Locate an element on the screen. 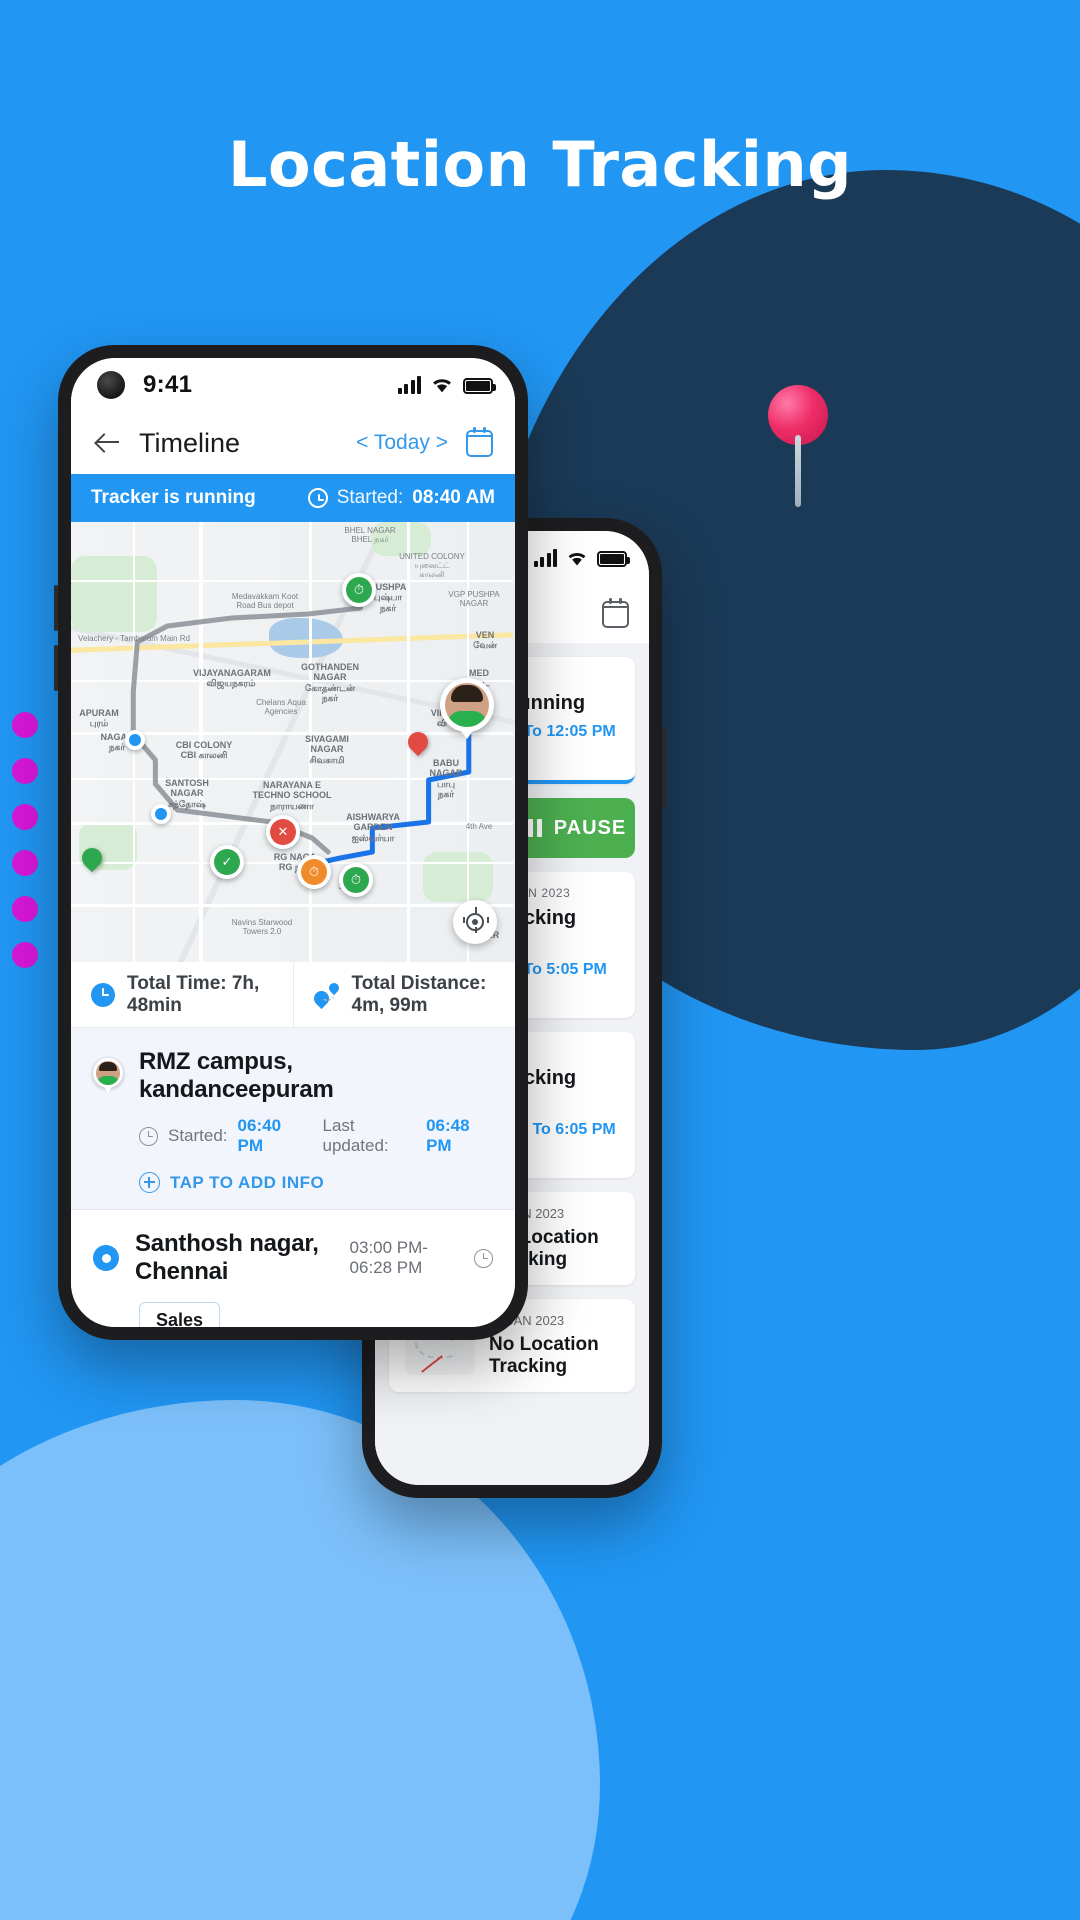  map-label: VEN வேன் is located at coordinates (485, 640).